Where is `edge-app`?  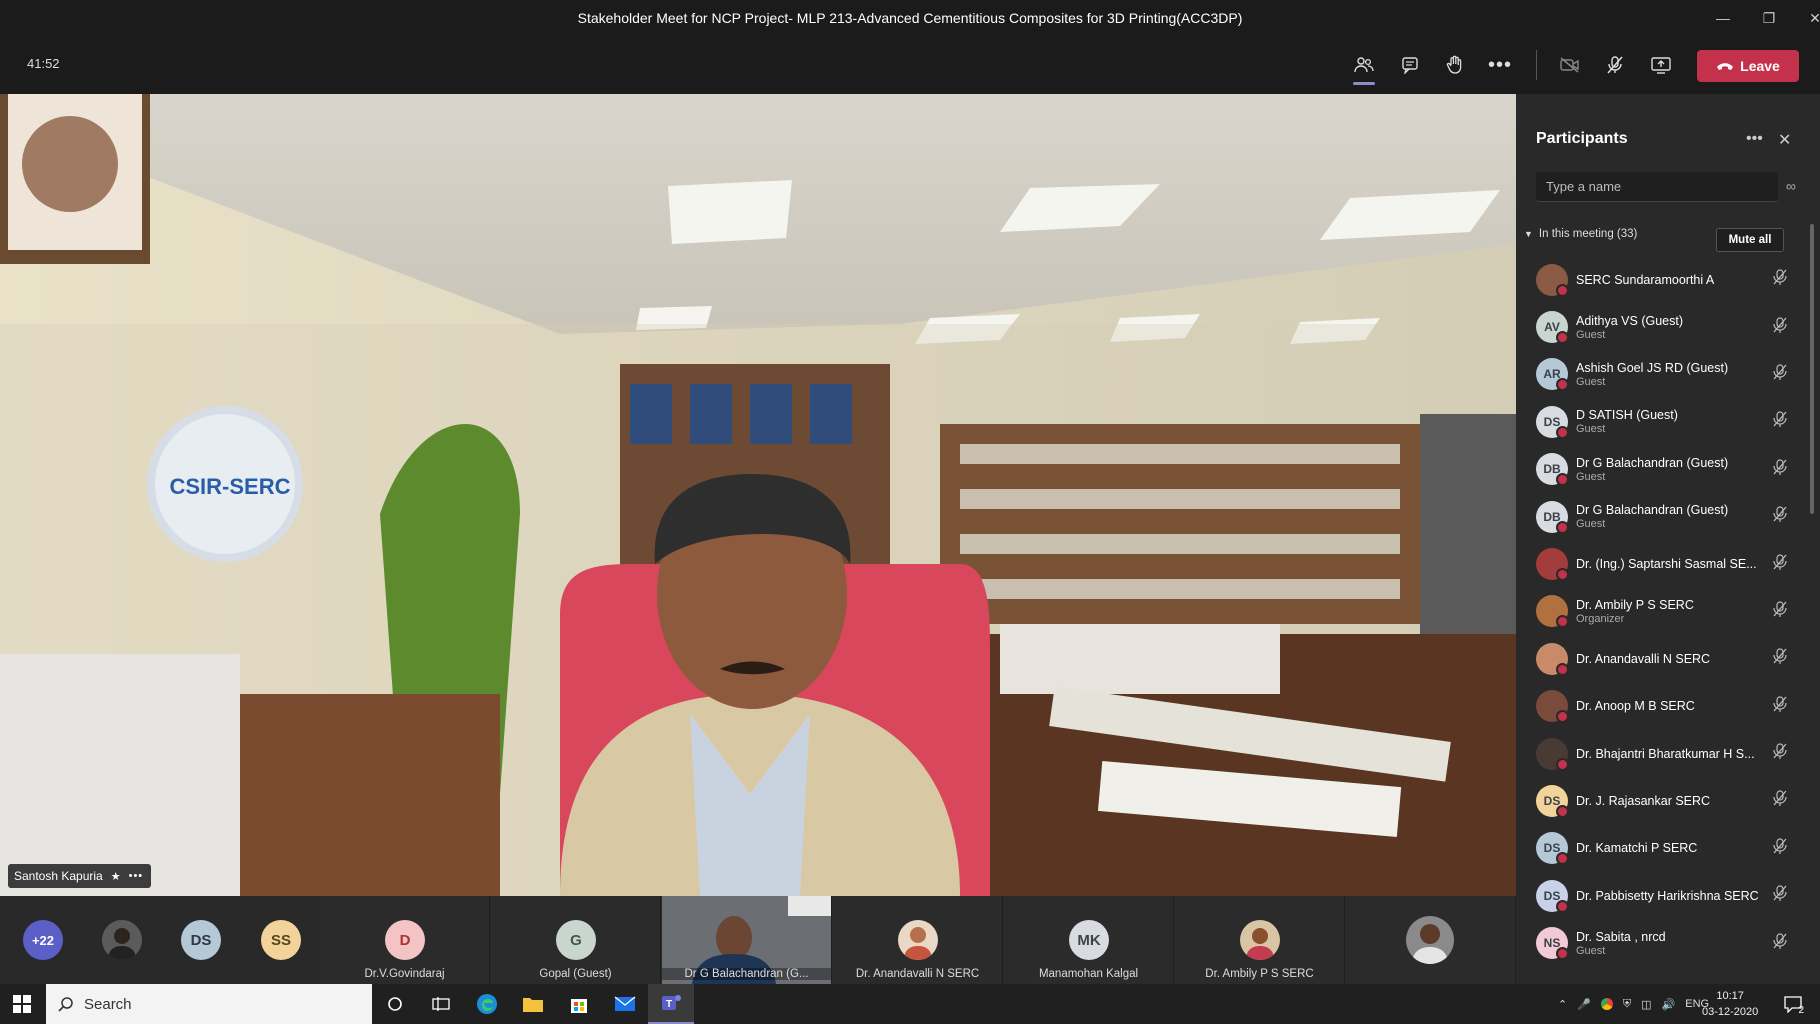 edge-app is located at coordinates (487, 1004).